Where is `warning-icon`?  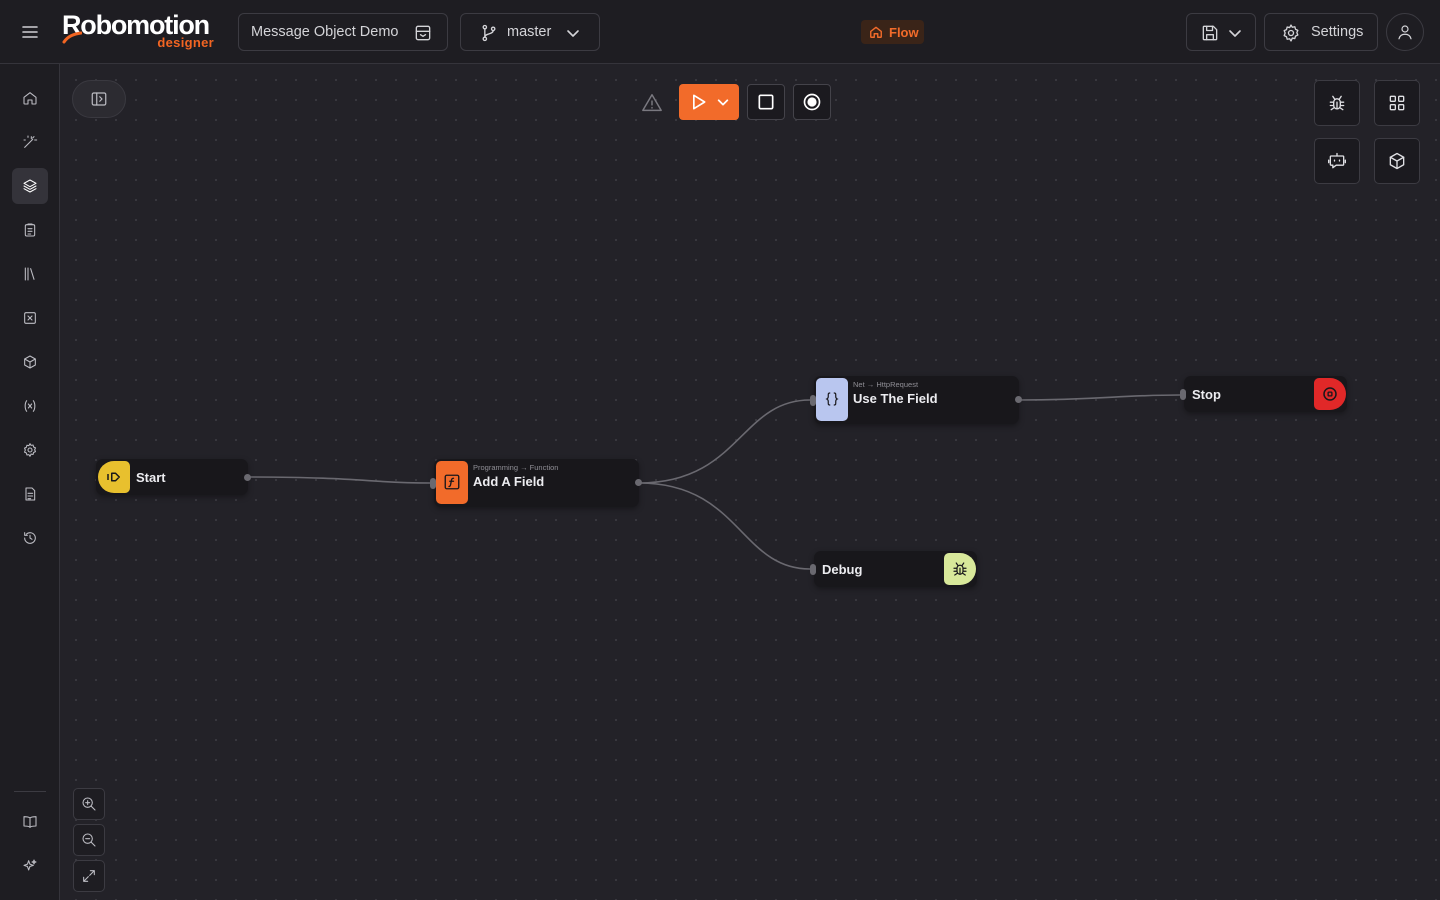 warning-icon is located at coordinates (652, 103).